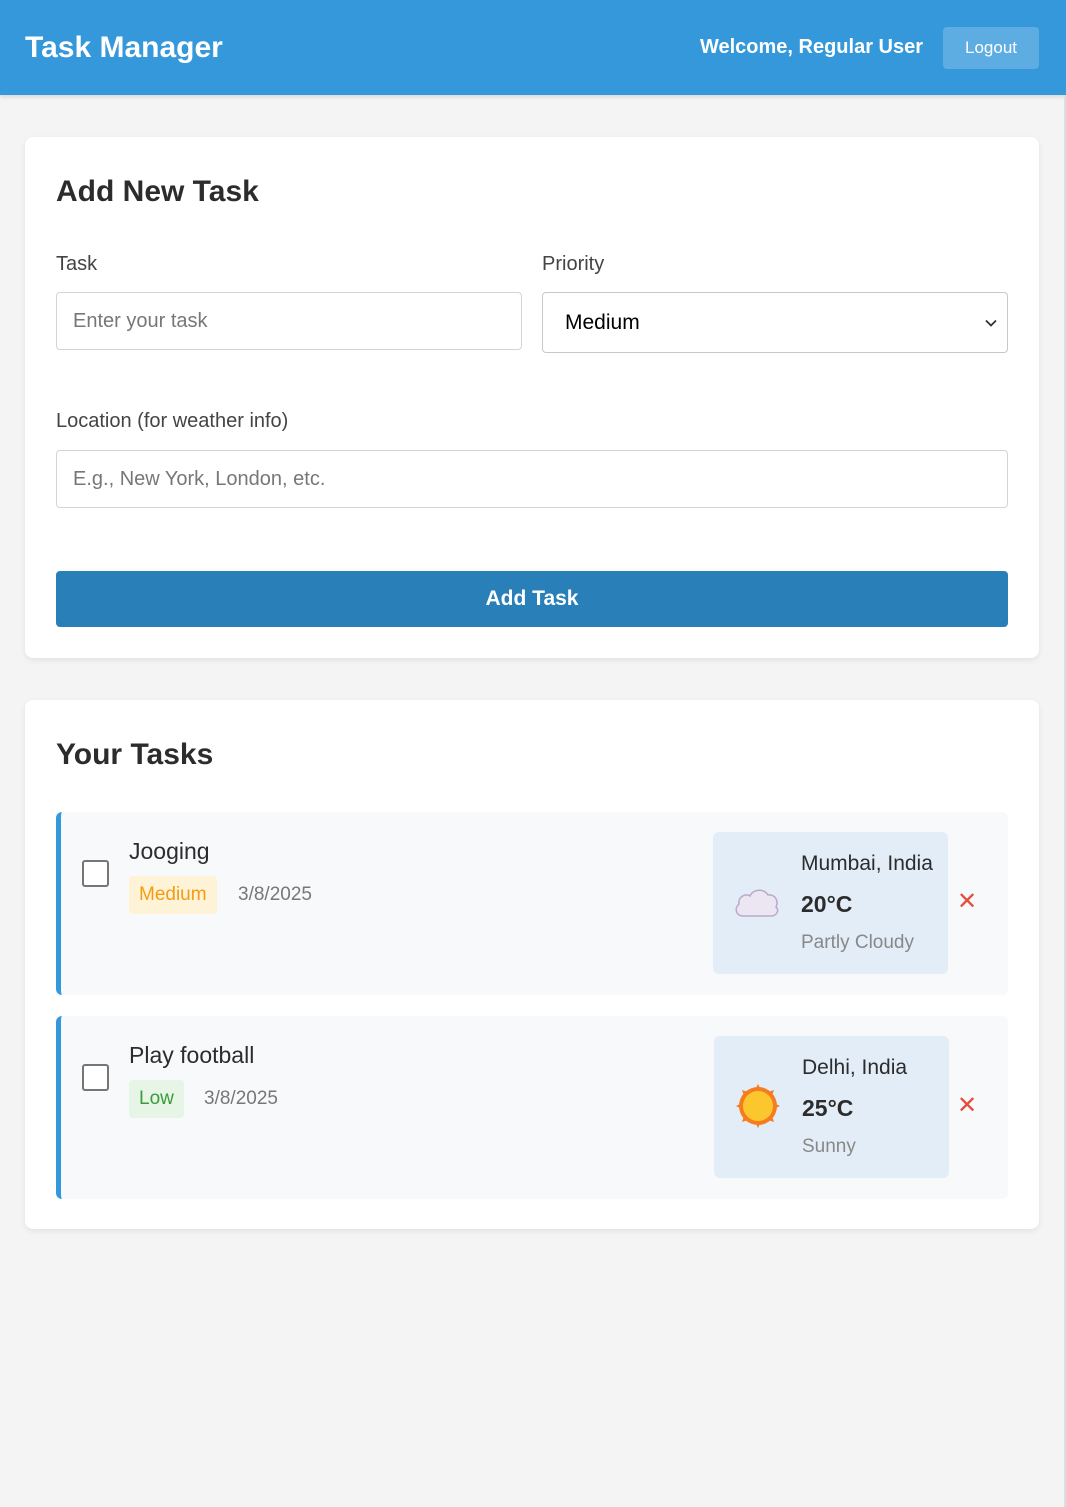  I want to click on weather-widget: Mumbai, India 20°C Partly Cloudy, so click(830, 903).